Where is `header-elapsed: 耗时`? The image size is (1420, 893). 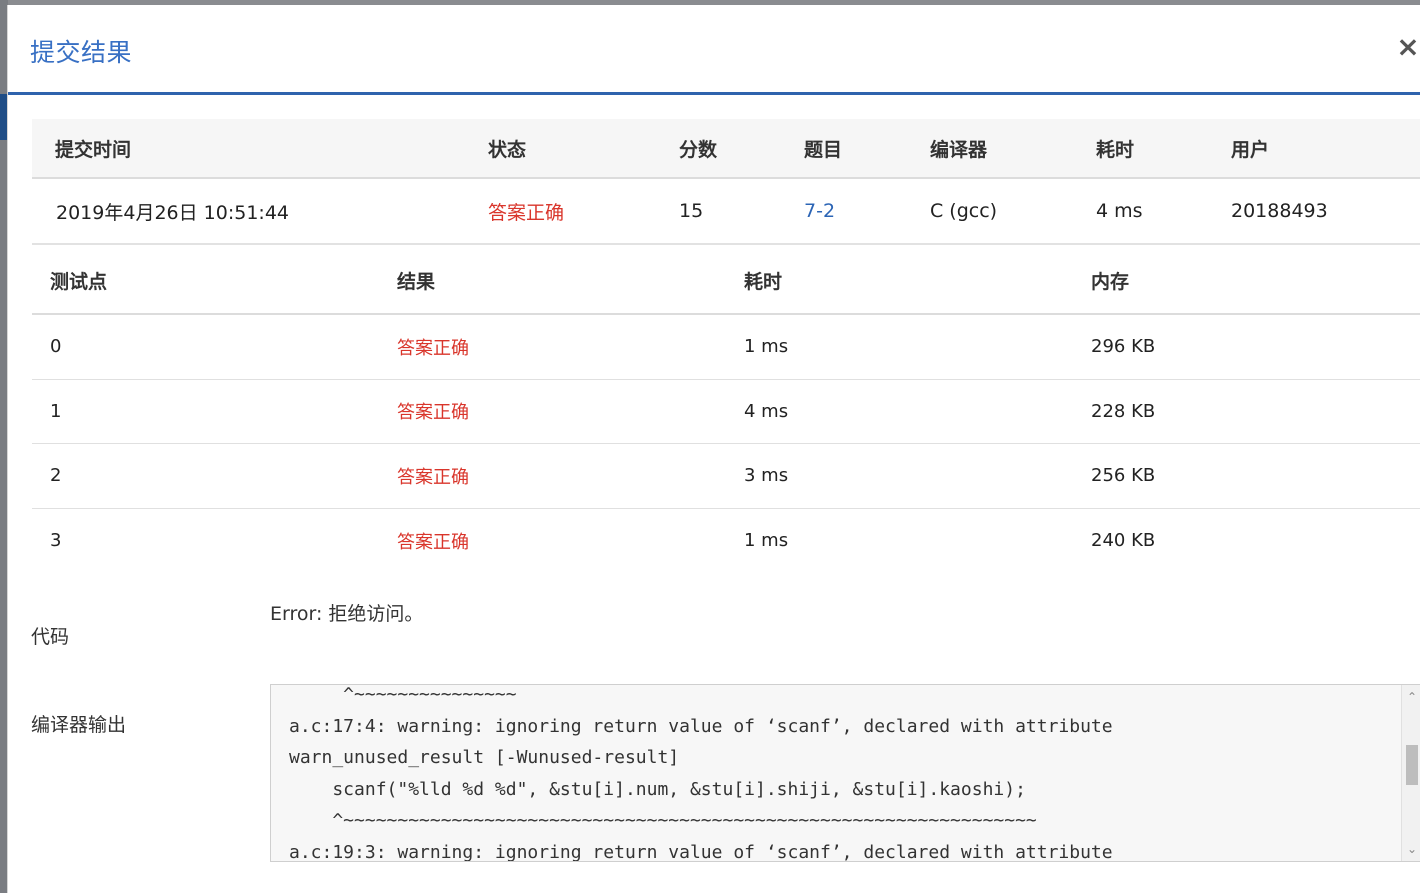 header-elapsed: 耗时 is located at coordinates (1115, 149).